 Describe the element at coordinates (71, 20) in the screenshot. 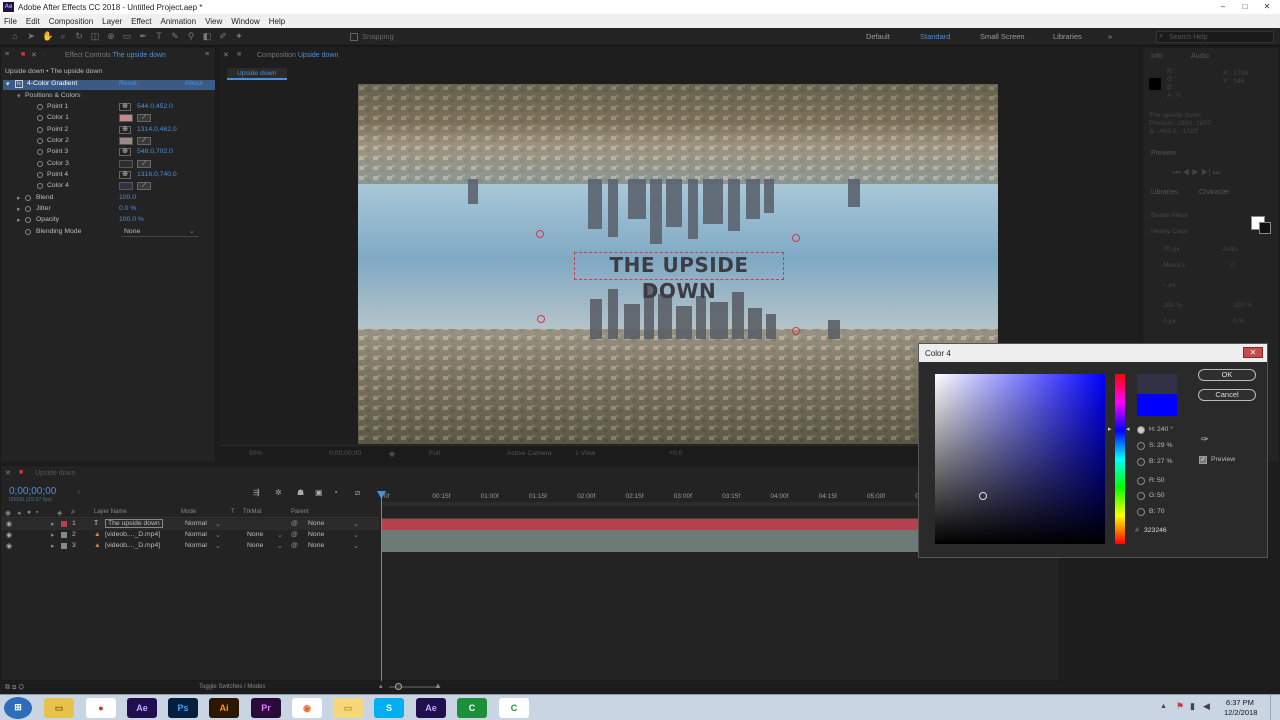

I see `menu-composition: Composition` at that location.